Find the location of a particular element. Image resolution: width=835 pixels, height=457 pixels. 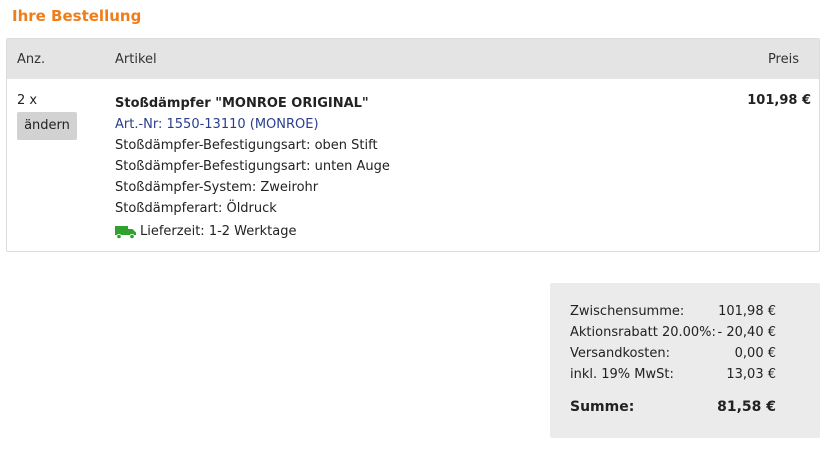

item-attribute: Stoßdämpfer-System: Zweirohr is located at coordinates (217, 187).